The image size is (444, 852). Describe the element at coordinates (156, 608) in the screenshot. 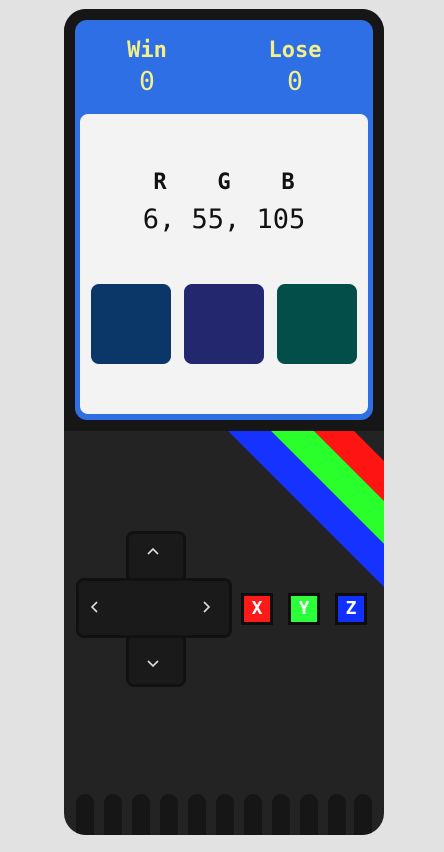

I see `dpad-center` at that location.